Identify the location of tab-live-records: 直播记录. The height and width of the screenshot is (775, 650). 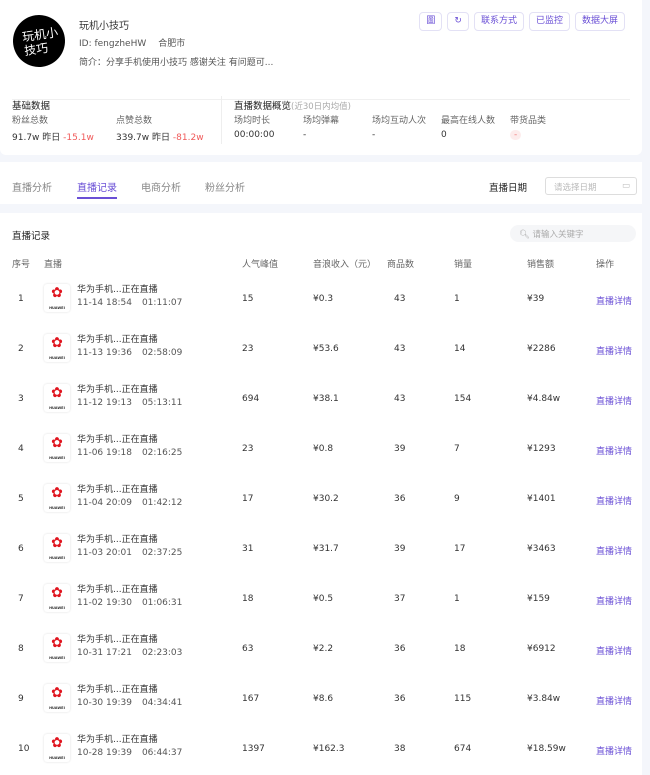
(97, 189).